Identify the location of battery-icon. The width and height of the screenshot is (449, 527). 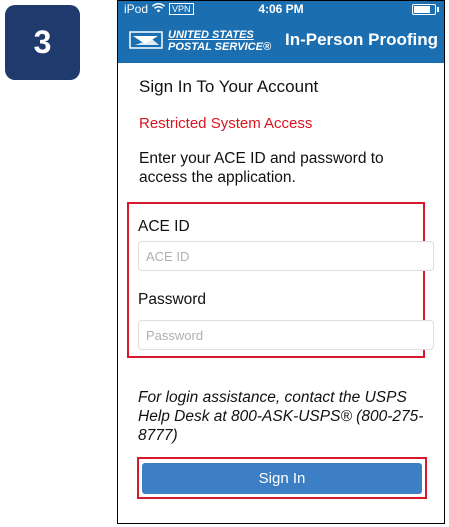
(425, 9).